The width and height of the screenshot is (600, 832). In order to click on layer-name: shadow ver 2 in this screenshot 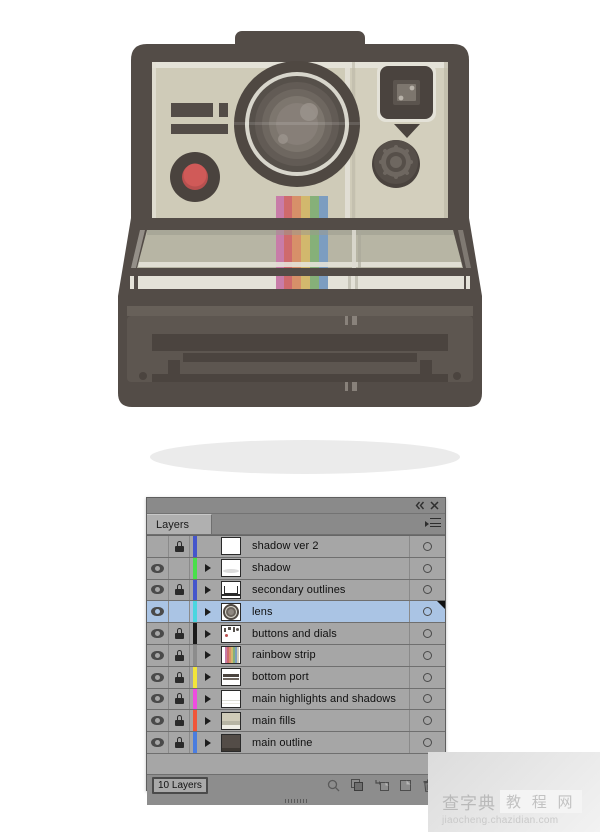, I will do `click(327, 546)`.